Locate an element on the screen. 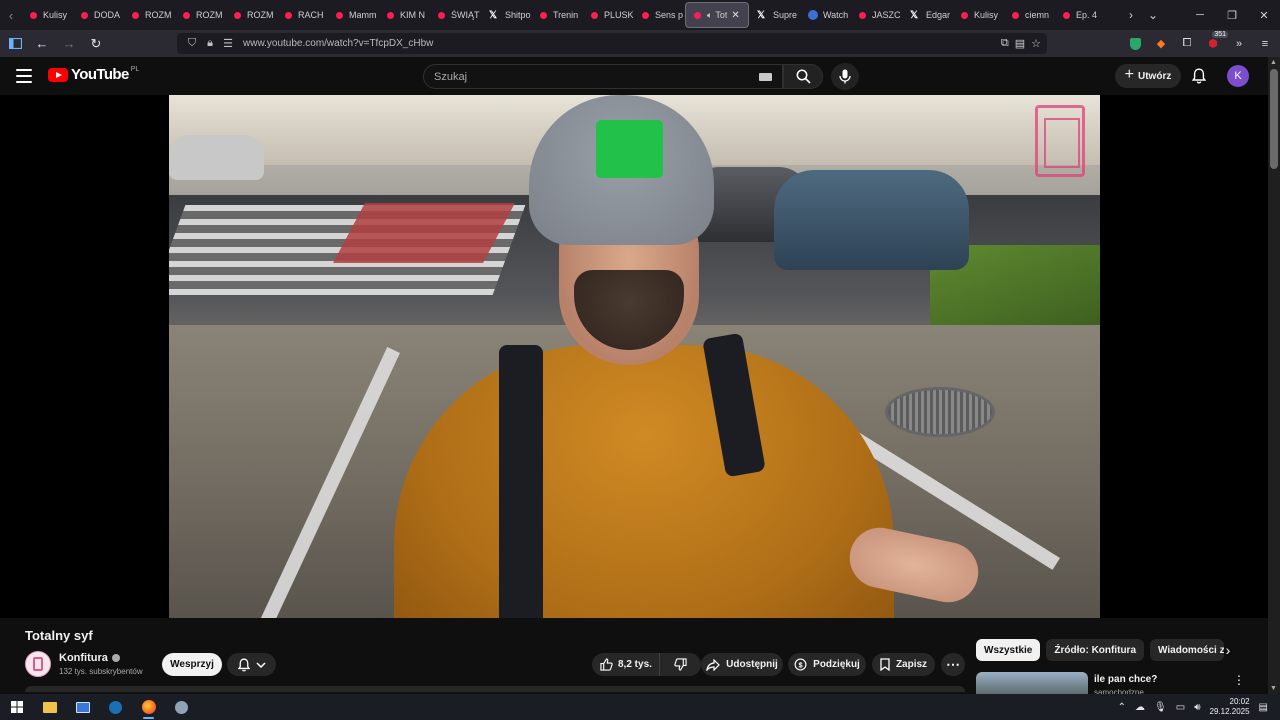  search-button is located at coordinates (803, 76).